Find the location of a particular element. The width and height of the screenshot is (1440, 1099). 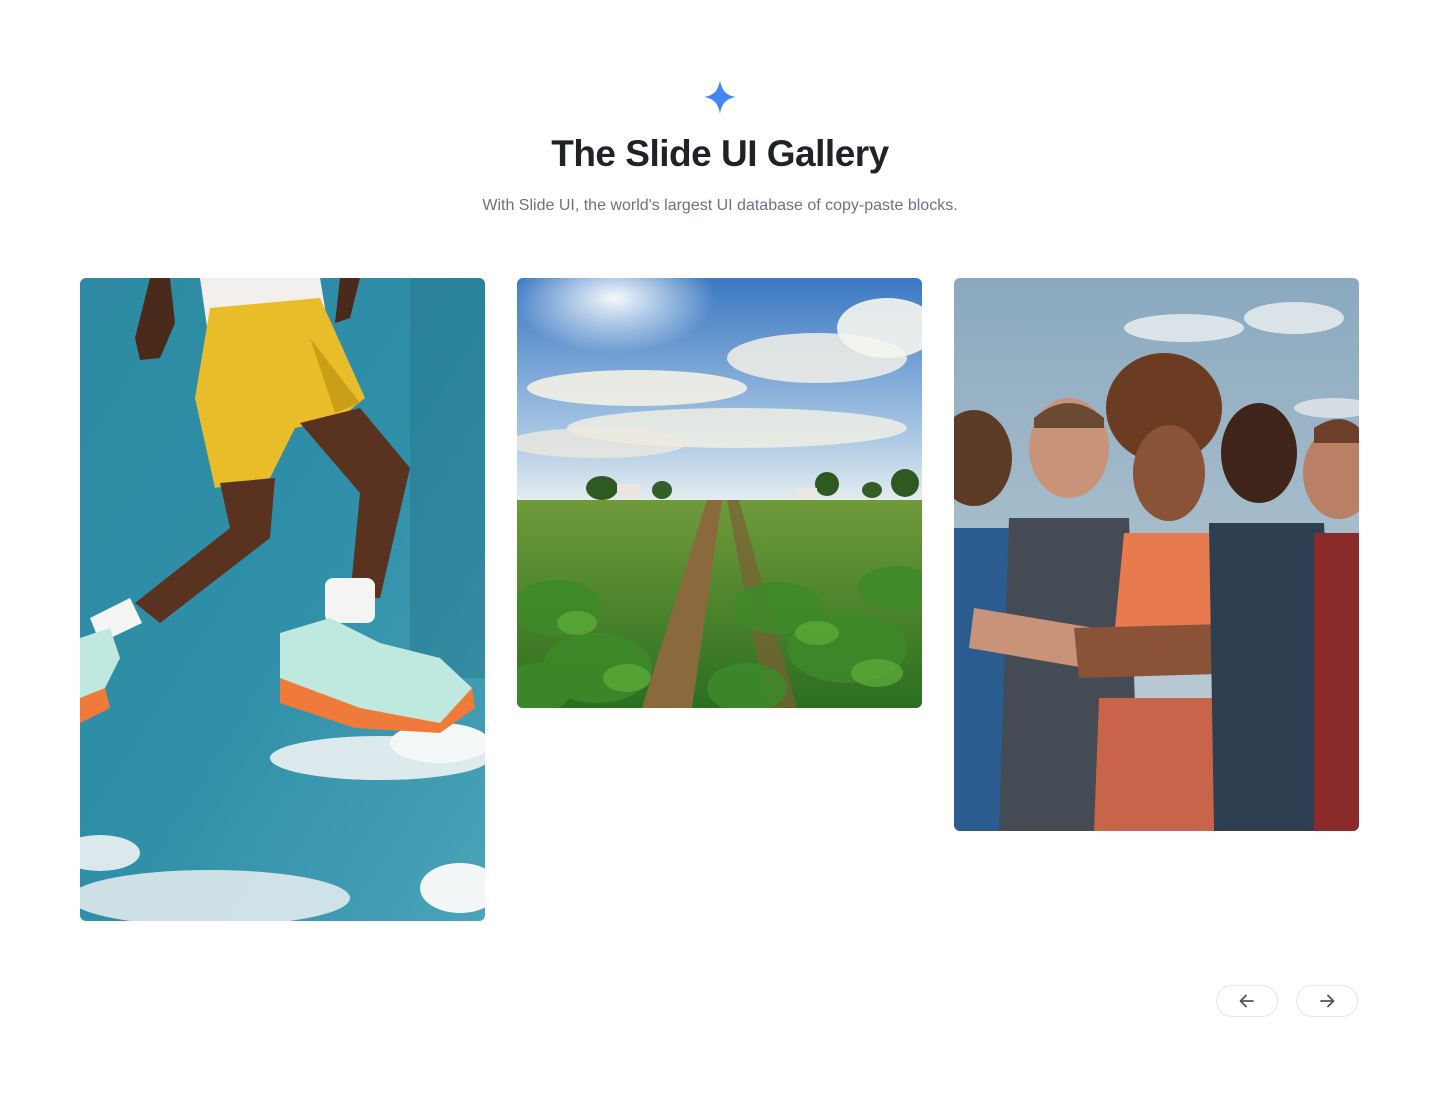

arrow-left-icon is located at coordinates (1246, 1001).